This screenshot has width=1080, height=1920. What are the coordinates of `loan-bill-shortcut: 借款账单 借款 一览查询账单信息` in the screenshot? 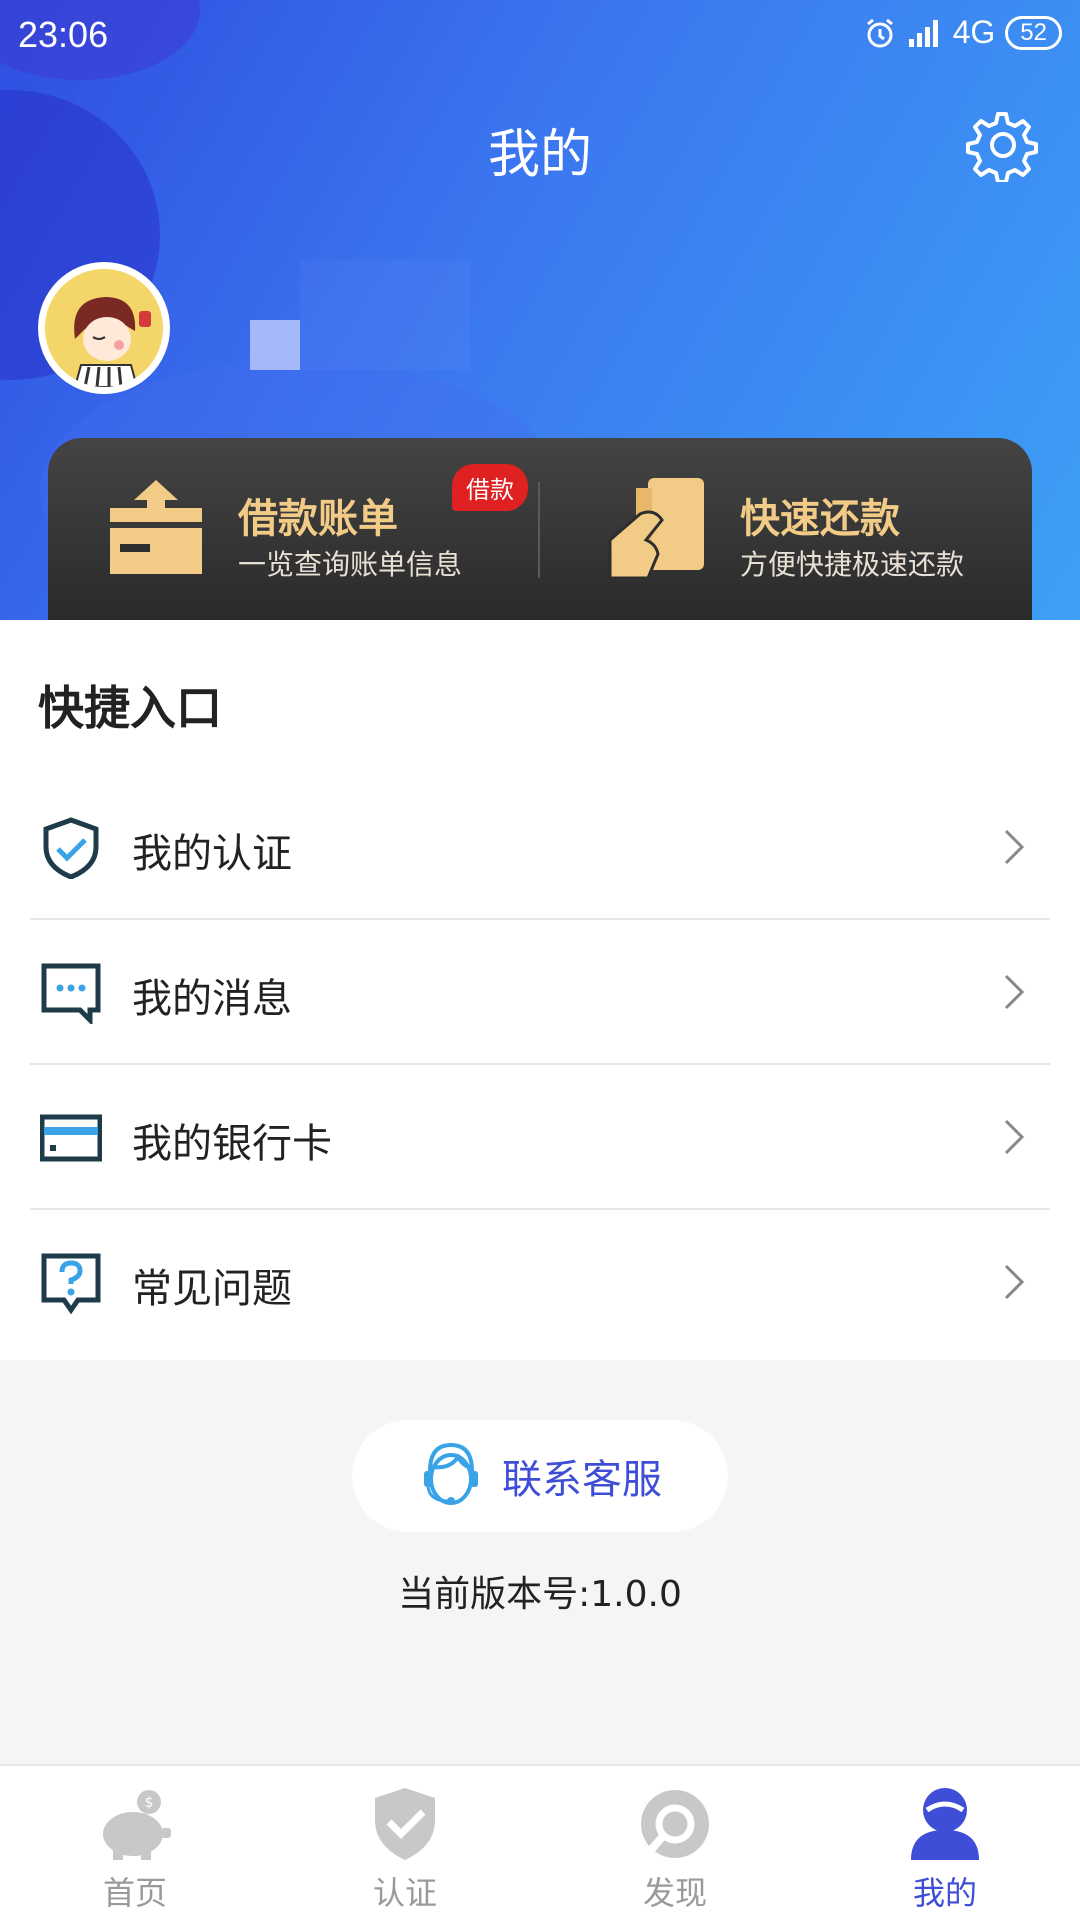 It's located at (326, 529).